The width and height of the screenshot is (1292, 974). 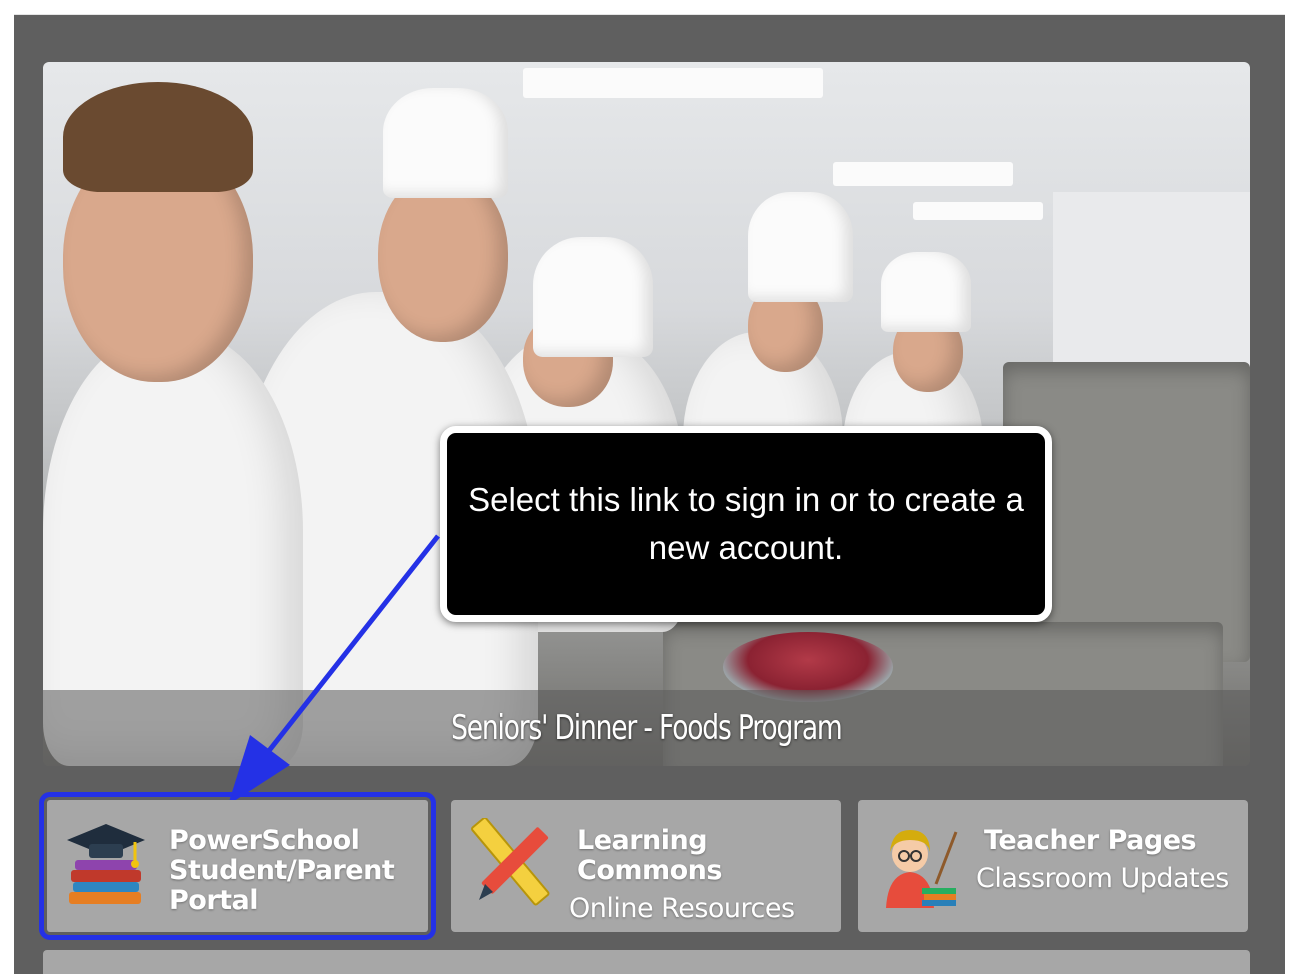 I want to click on slide-caption-bar: Seniors' Dinner - Foods Program, so click(x=646, y=728).